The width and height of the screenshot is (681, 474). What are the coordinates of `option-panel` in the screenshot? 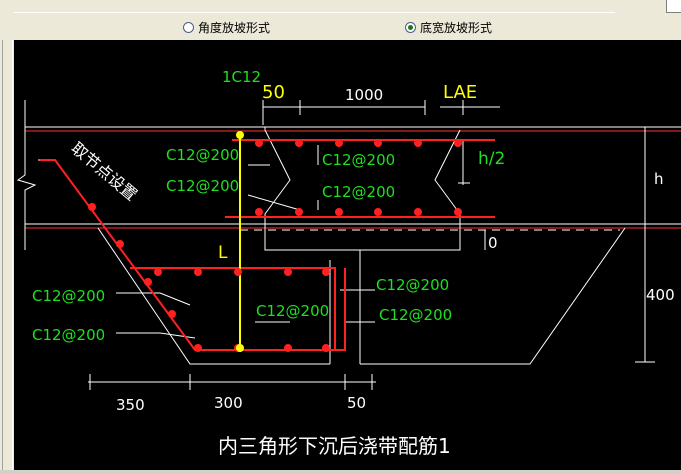 It's located at (314, 26).